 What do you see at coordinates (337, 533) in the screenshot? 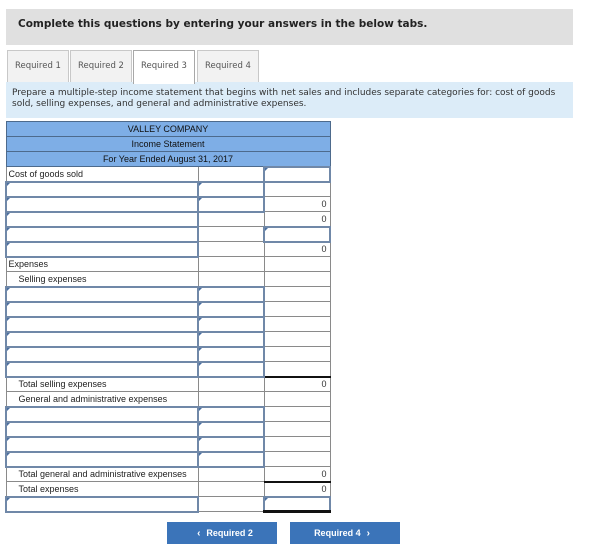
I see `next-button-label: Required 4` at bounding box center [337, 533].